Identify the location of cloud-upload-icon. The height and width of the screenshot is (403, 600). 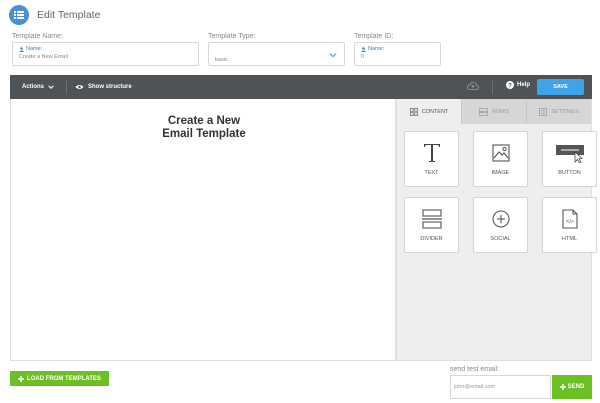
(473, 86).